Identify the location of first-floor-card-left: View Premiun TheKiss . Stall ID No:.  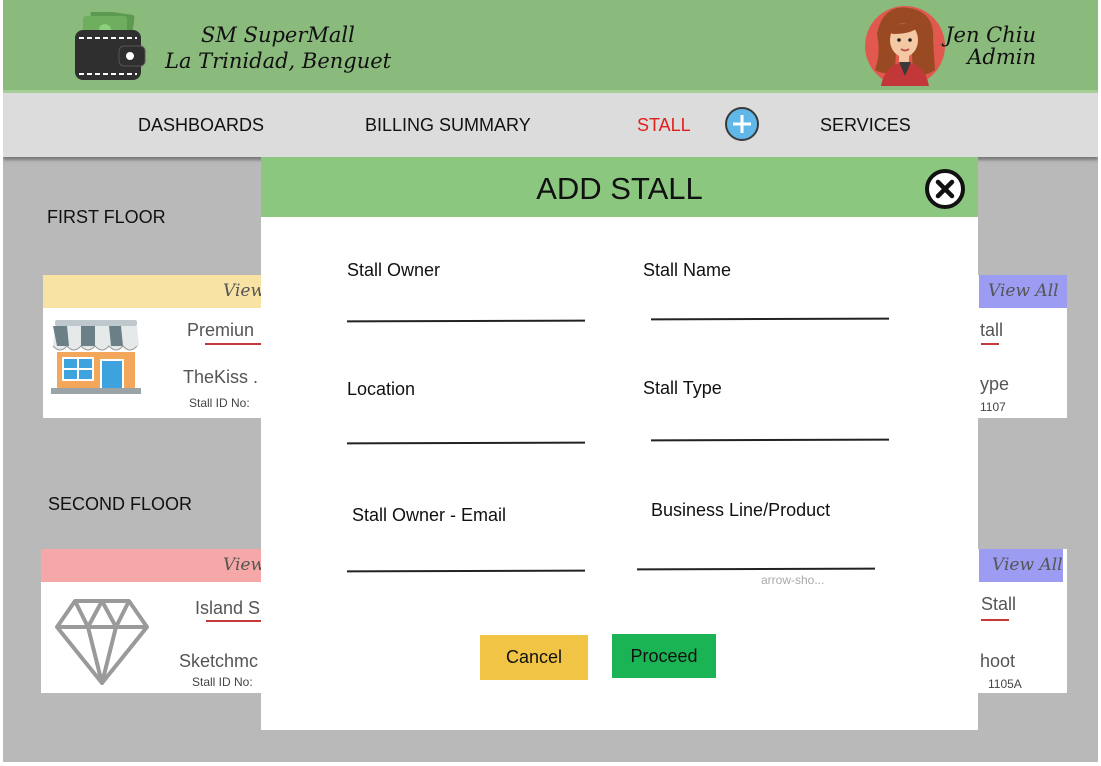
(158, 346).